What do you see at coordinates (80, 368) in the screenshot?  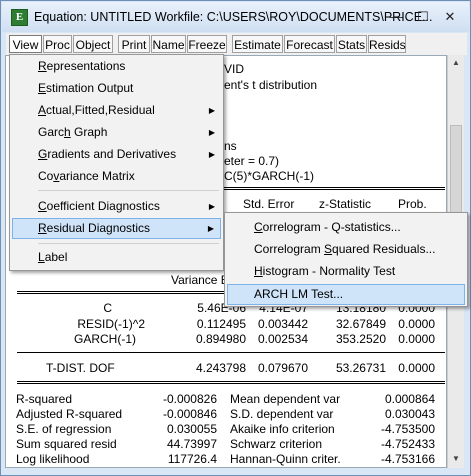 I see `dof-name: T-DIST. DOF` at bounding box center [80, 368].